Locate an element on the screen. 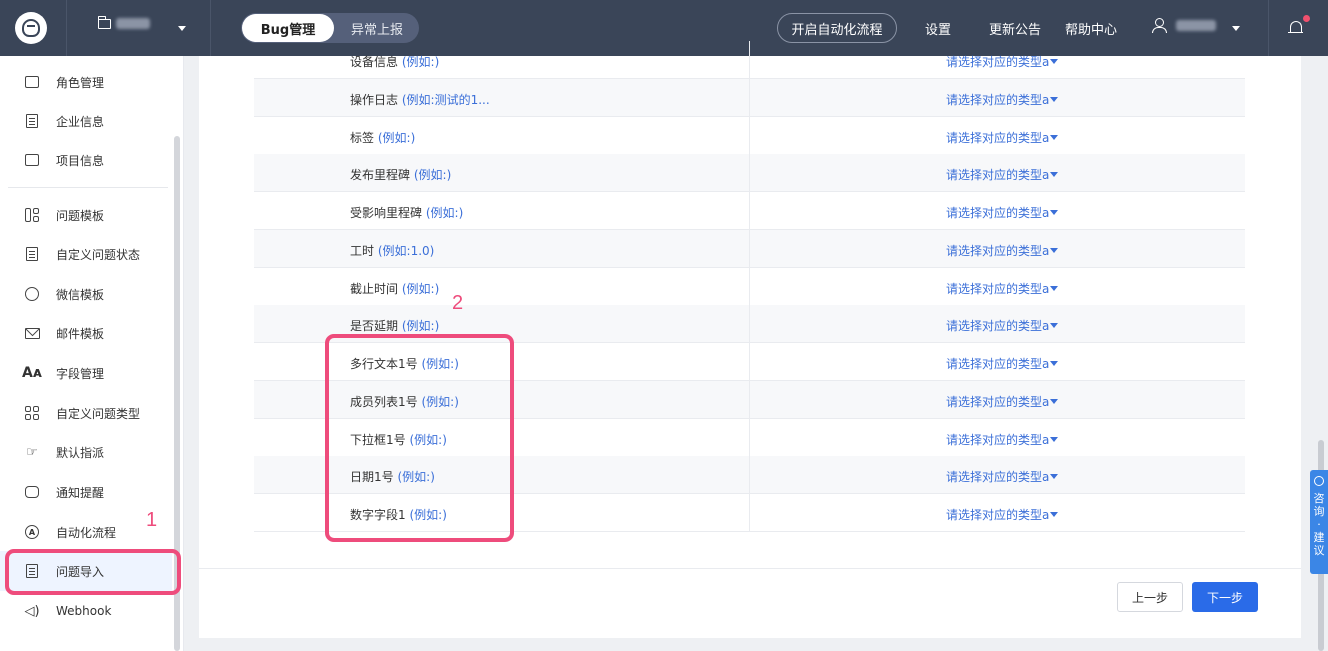 The height and width of the screenshot is (651, 1328). nav-settings: 设置 is located at coordinates (938, 28).